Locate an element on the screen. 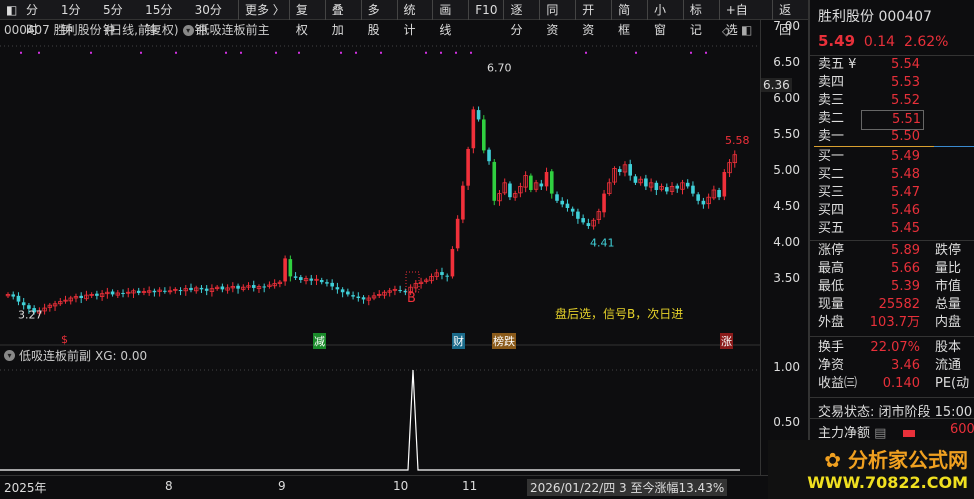  toolbar-button: 简框 is located at coordinates (629, 18).